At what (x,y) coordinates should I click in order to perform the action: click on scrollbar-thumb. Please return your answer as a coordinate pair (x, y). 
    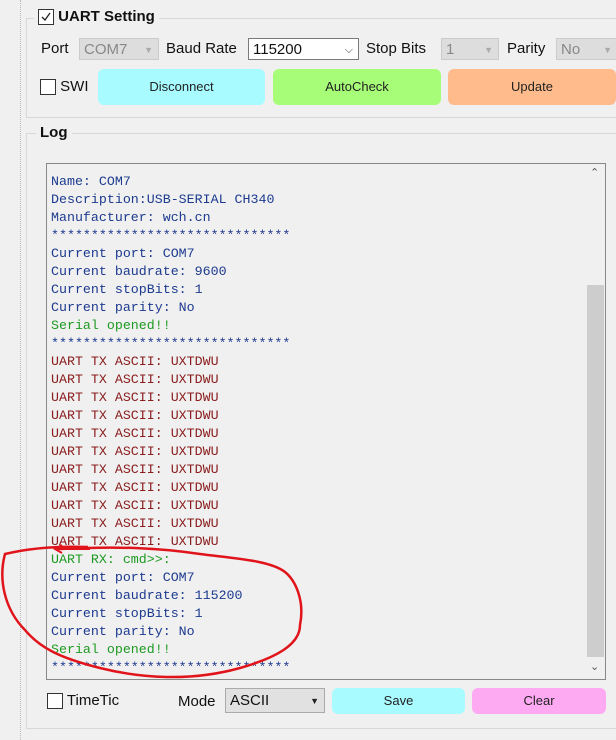
    Looking at the image, I should click on (595, 471).